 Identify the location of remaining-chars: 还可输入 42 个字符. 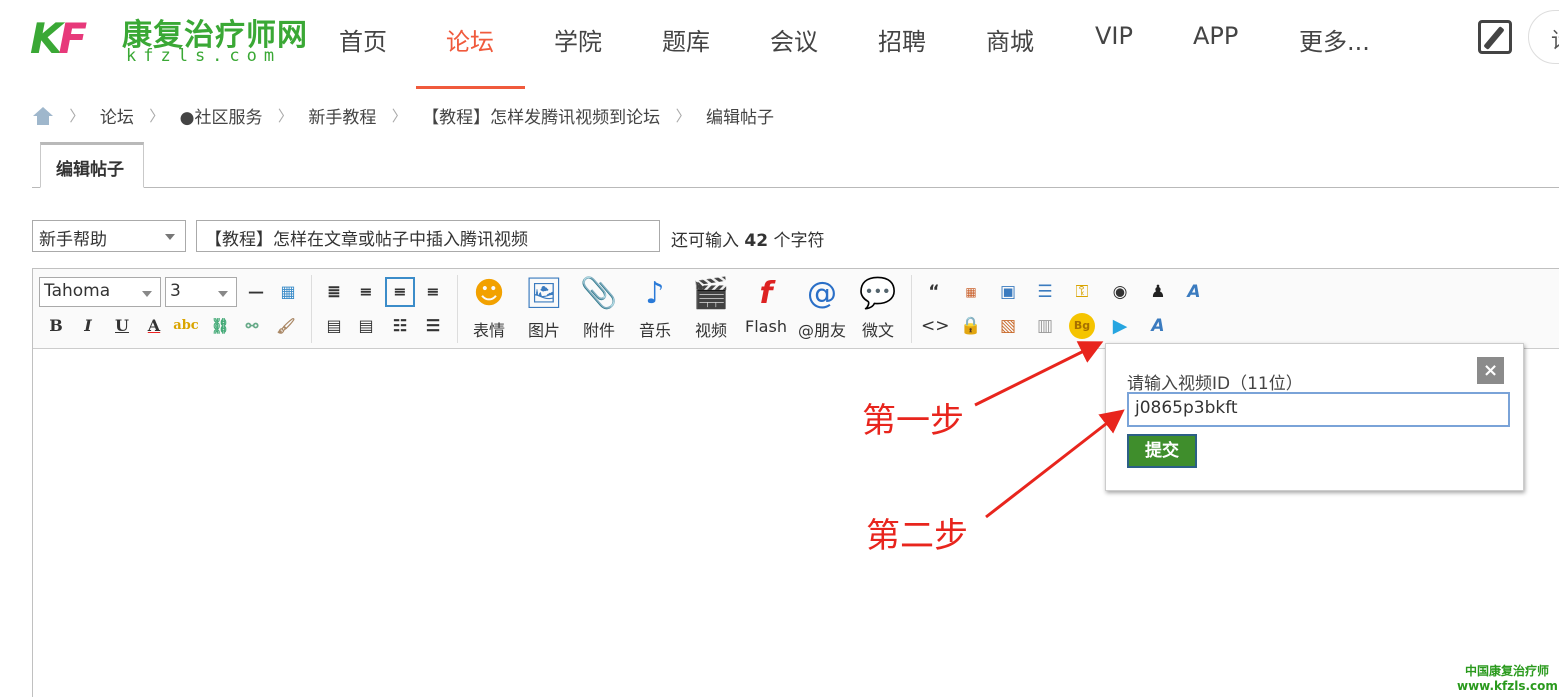
(747, 238).